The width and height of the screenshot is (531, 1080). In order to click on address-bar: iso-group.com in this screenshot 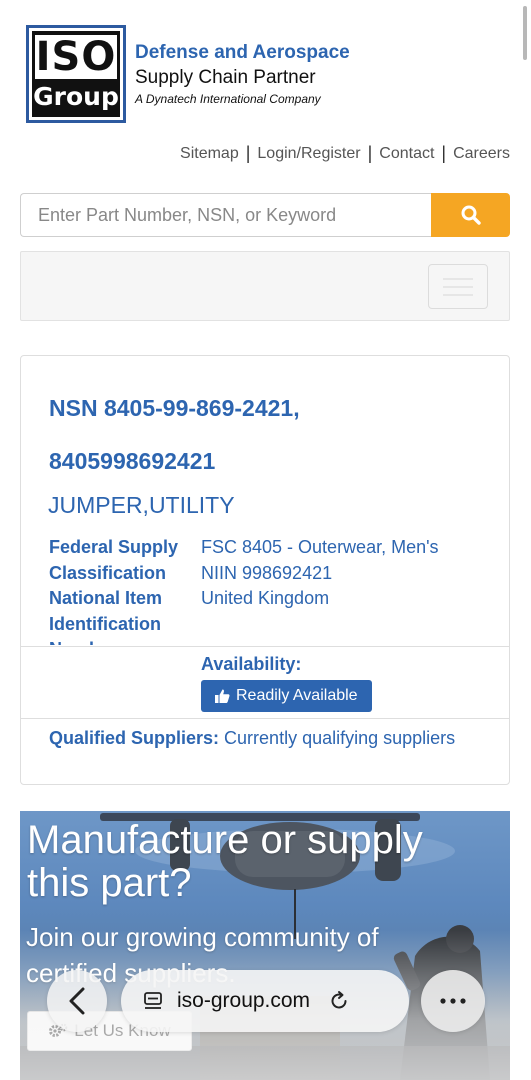, I will do `click(265, 1001)`.